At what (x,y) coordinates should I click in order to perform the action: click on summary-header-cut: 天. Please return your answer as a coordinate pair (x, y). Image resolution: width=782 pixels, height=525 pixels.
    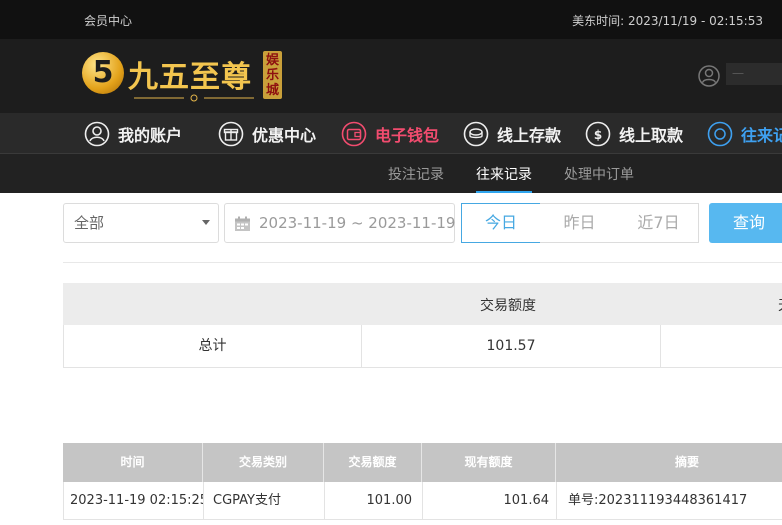
    Looking at the image, I should click on (780, 305).